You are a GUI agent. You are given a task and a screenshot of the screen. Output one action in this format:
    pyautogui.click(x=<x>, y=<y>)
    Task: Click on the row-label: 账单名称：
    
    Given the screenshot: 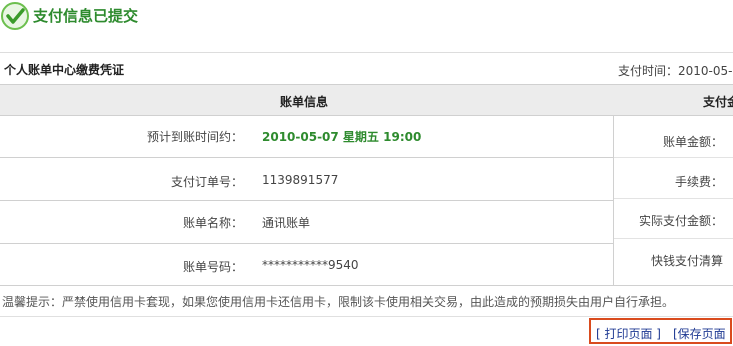 What is the action you would take?
    pyautogui.click(x=212, y=223)
    